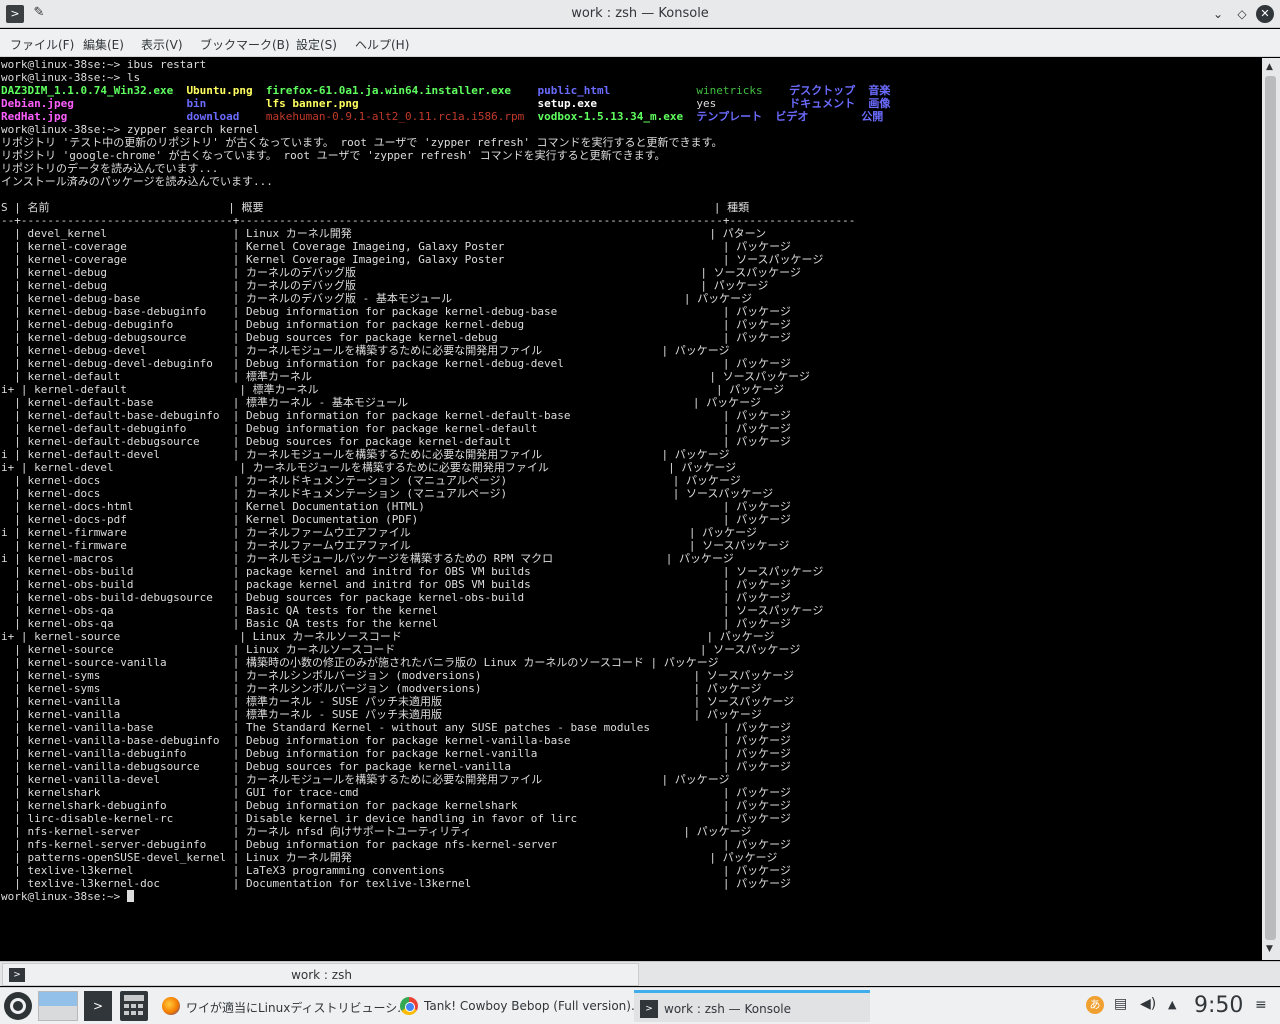  I want to click on terminal-scrollbar: ▲ ▼, so click(1271, 509).